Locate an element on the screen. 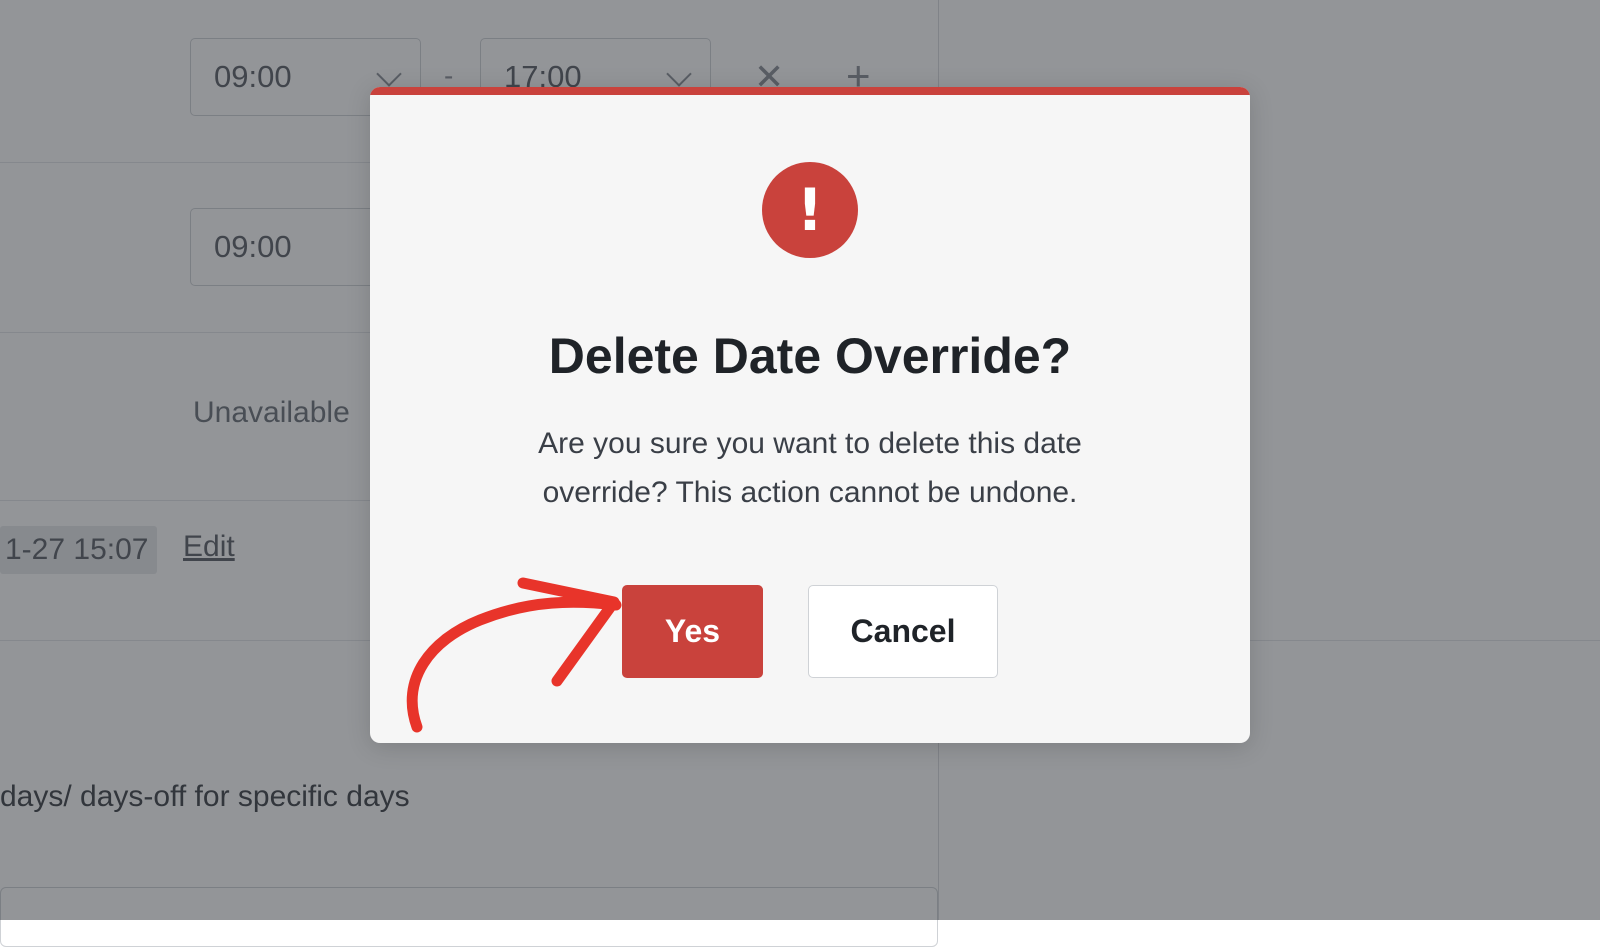 This screenshot has height=947, width=1600. annotation-arrow-icon is located at coordinates (514, 655).